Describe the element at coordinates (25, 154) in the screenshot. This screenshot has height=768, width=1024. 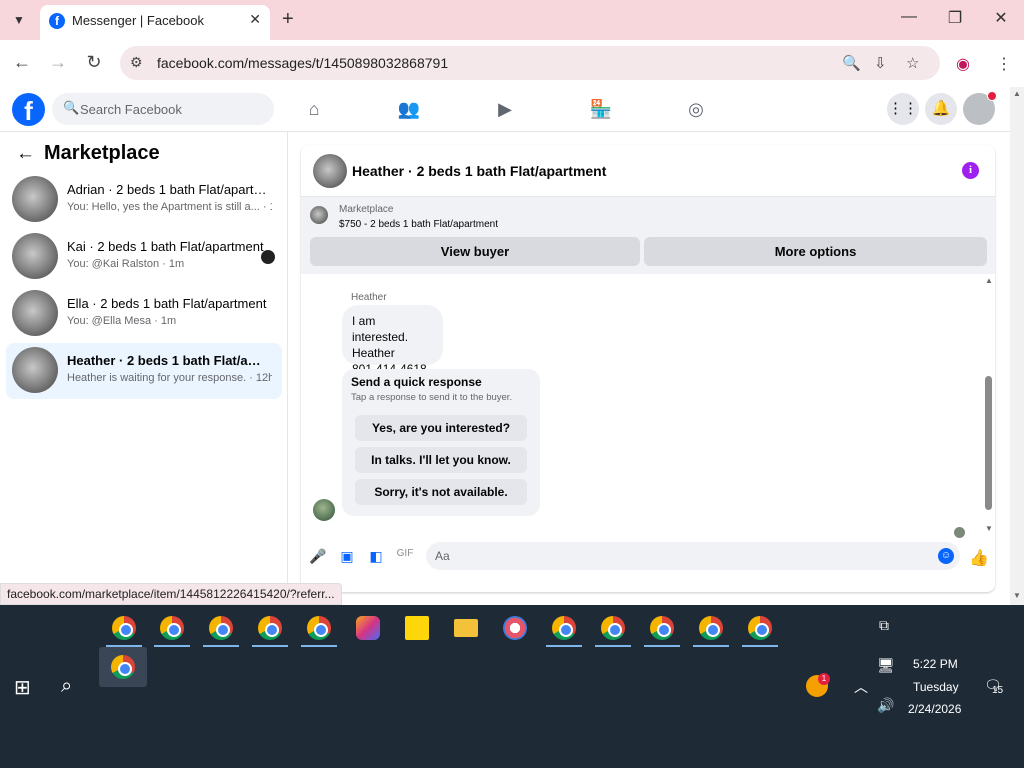
I see `back-arrow-icon: ←` at that location.